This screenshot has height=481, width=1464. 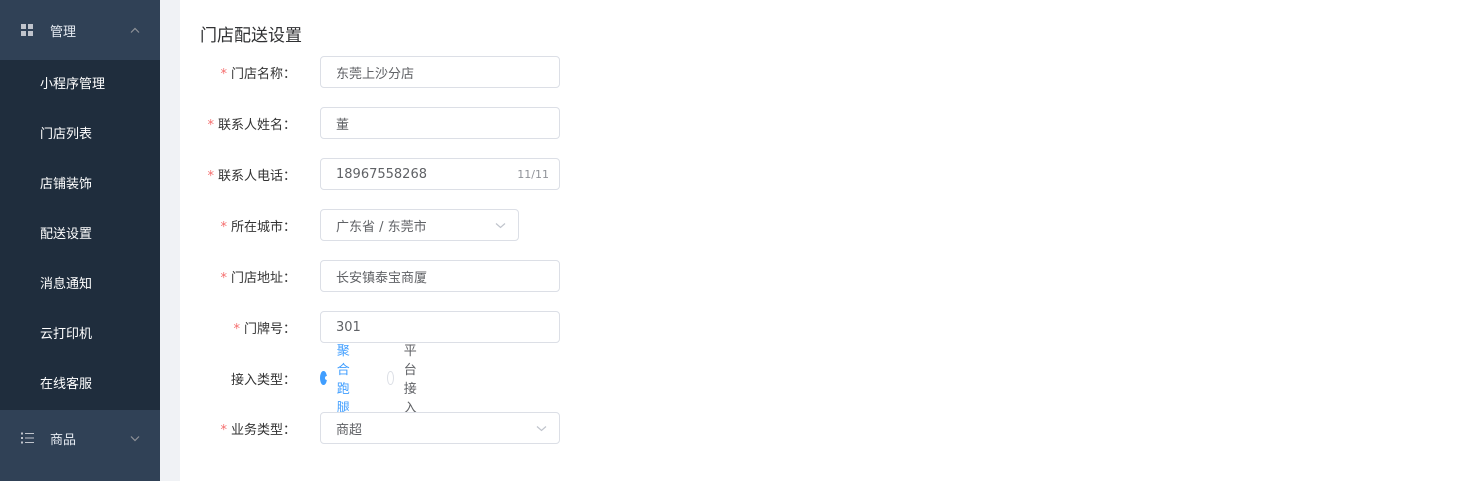 I want to click on access-type-label: 接入类型：, so click(x=263, y=380).